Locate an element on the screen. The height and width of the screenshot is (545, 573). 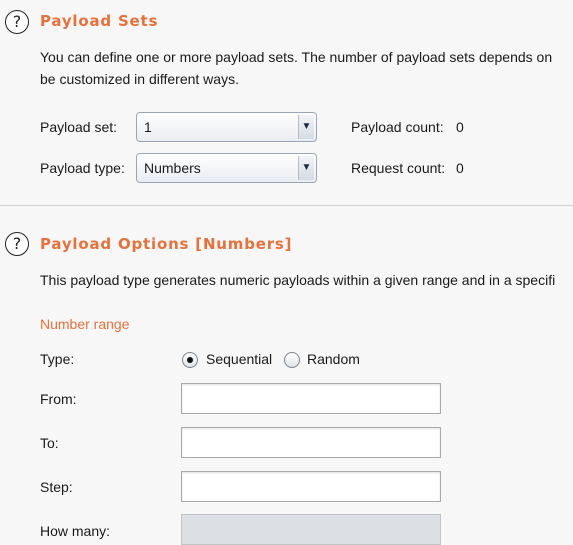
payload-set-label: Payload set: is located at coordinates (79, 127).